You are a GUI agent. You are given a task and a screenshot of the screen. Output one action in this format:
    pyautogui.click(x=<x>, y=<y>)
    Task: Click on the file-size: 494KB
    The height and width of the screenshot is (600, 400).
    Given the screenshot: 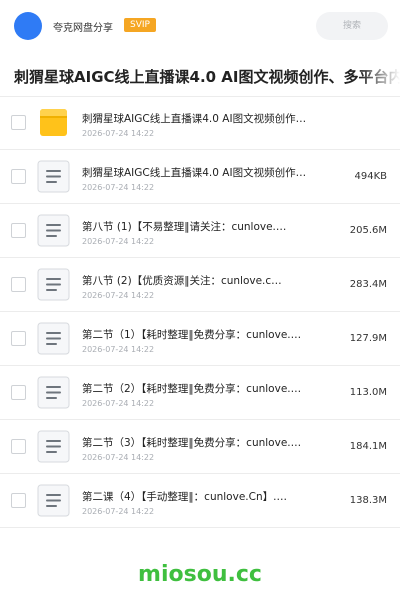 What is the action you would take?
    pyautogui.click(x=370, y=176)
    